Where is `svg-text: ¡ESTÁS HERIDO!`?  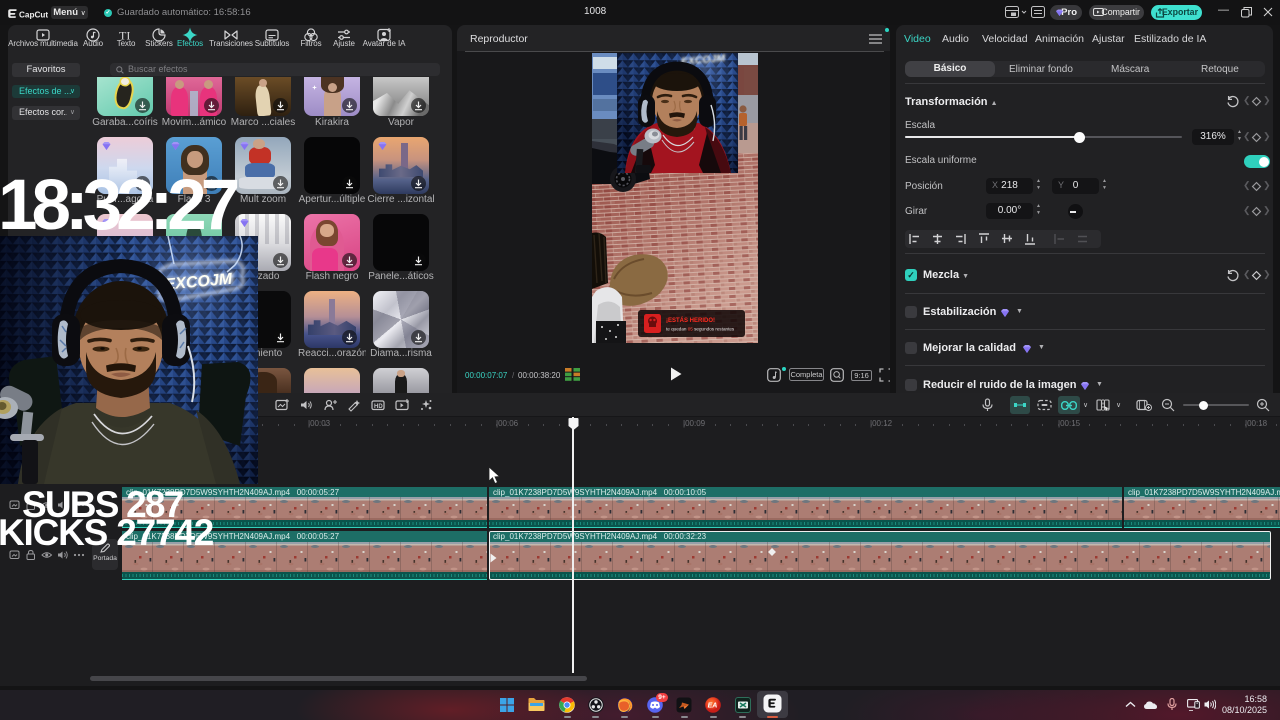 svg-text: ¡ESTÁS HERIDO! is located at coordinates (690, 320).